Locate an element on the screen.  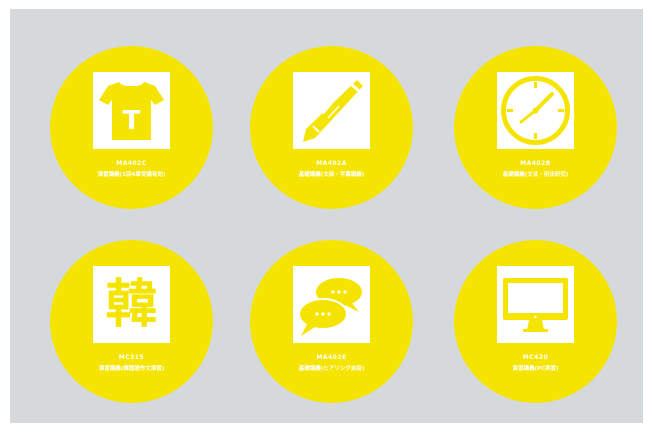
course-title: 演習講義(PC実習) is located at coordinates (535, 369).